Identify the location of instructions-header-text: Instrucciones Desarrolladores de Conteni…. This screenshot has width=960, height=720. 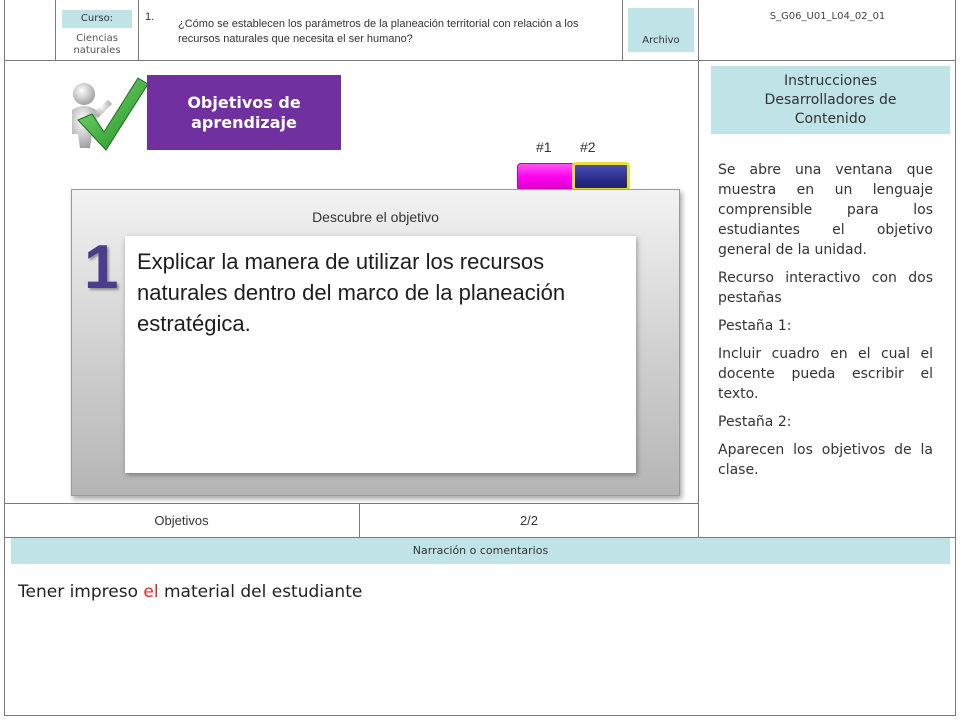
(830, 99).